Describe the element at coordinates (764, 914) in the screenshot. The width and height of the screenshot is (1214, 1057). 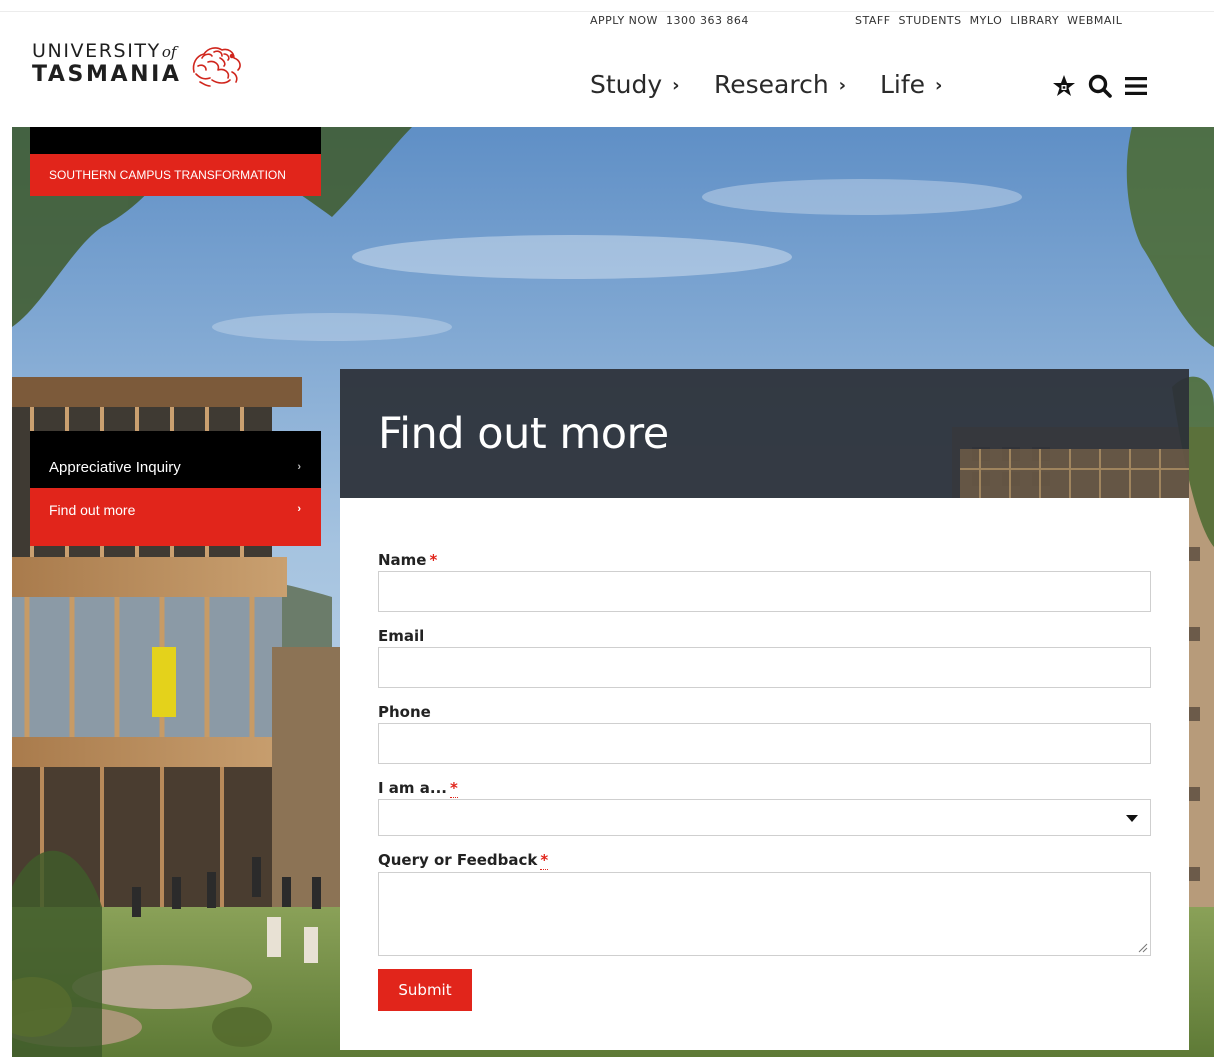
I see `query-textarea` at that location.